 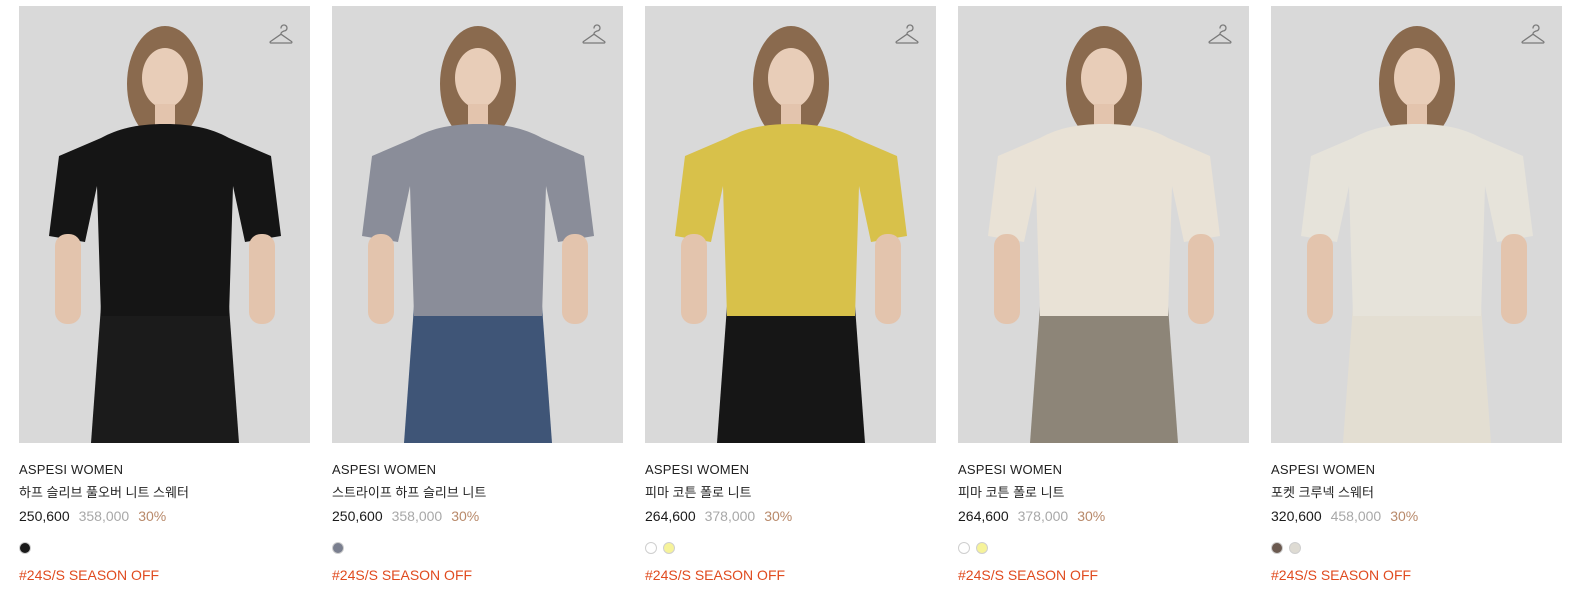 I want to click on original-price: 458,000, so click(x=1356, y=516).